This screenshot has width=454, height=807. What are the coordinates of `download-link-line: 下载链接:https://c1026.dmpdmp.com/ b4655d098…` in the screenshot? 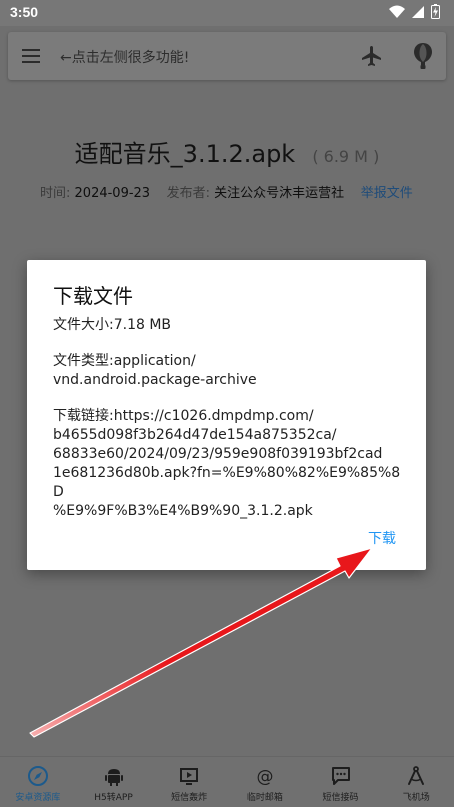 It's located at (227, 463).